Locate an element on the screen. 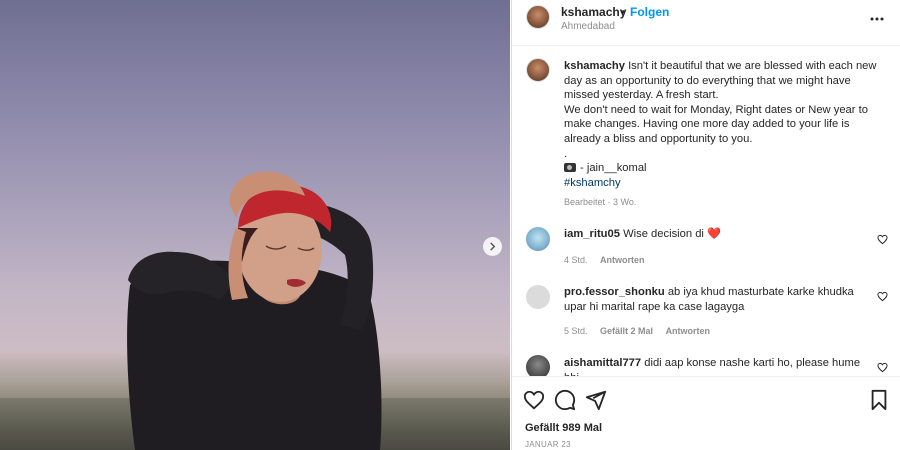 The height and width of the screenshot is (450, 900). post-actions: Gefällt 989 Mal JANUAR 23 is located at coordinates (706, 413).